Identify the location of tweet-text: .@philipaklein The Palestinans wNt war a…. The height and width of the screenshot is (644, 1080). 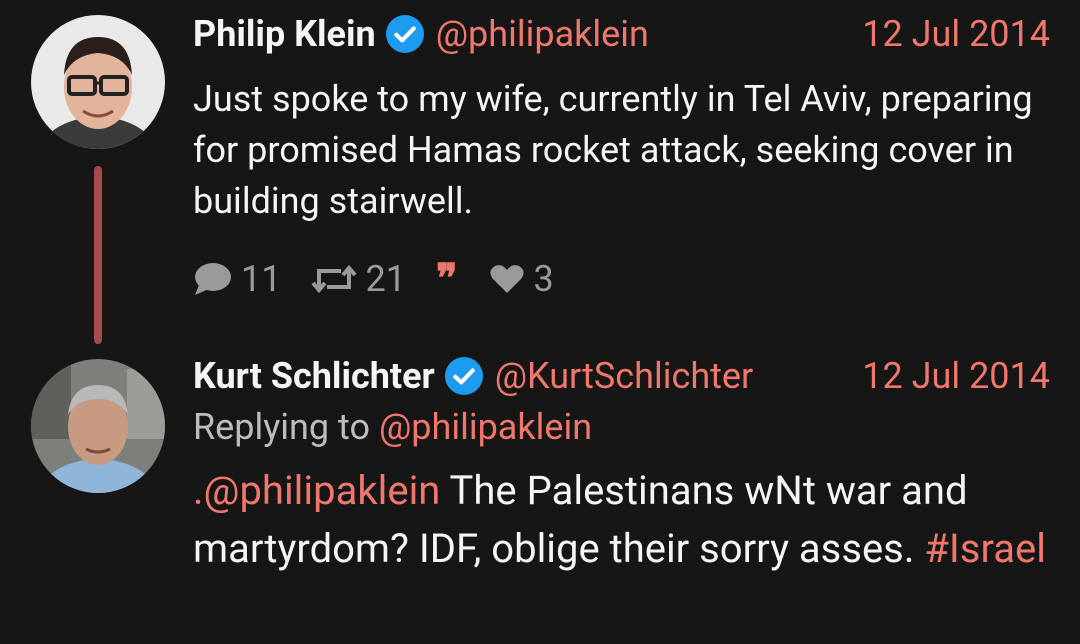
(621, 520).